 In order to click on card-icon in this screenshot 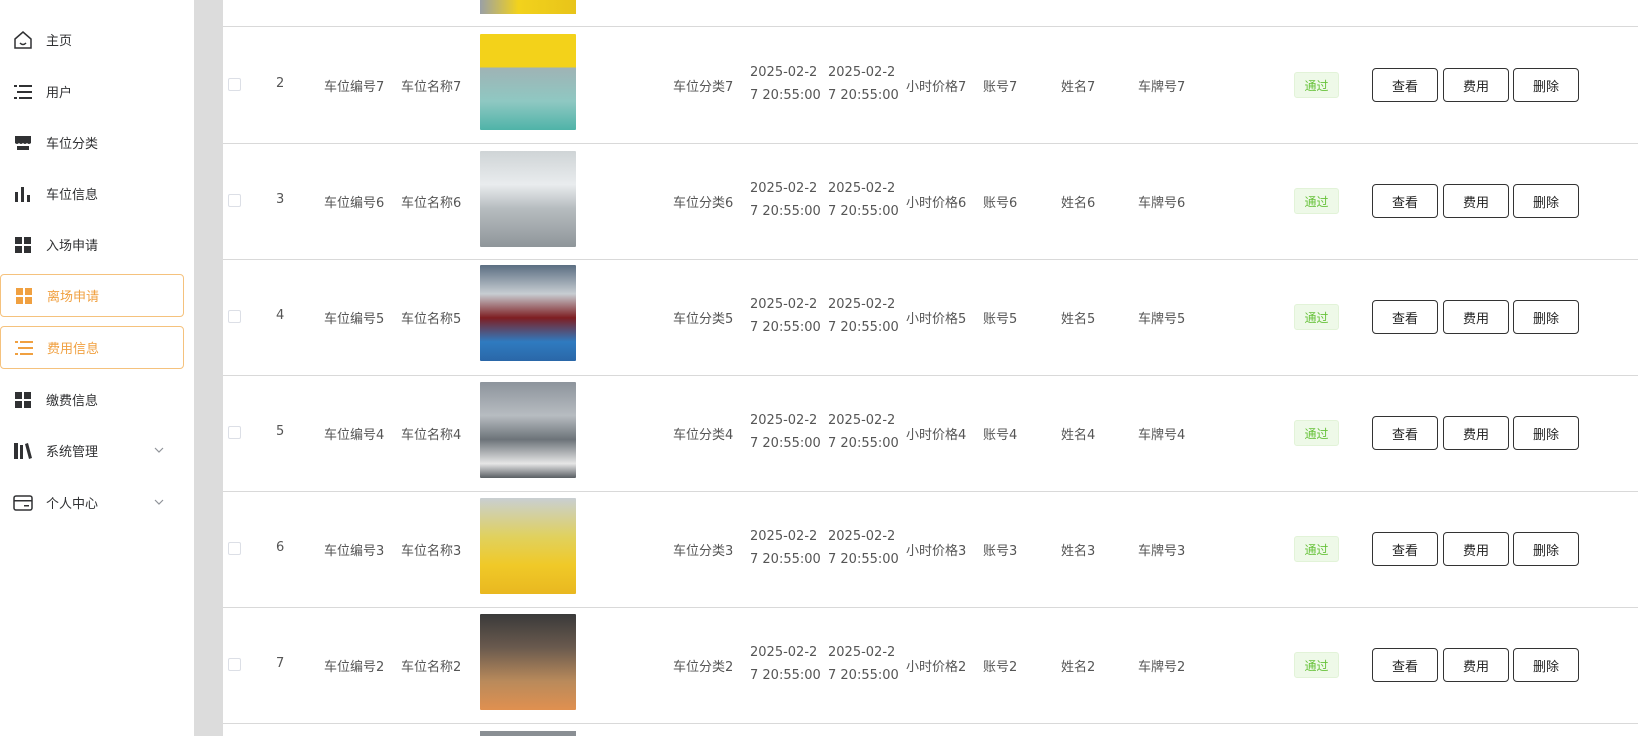, I will do `click(23, 503)`.